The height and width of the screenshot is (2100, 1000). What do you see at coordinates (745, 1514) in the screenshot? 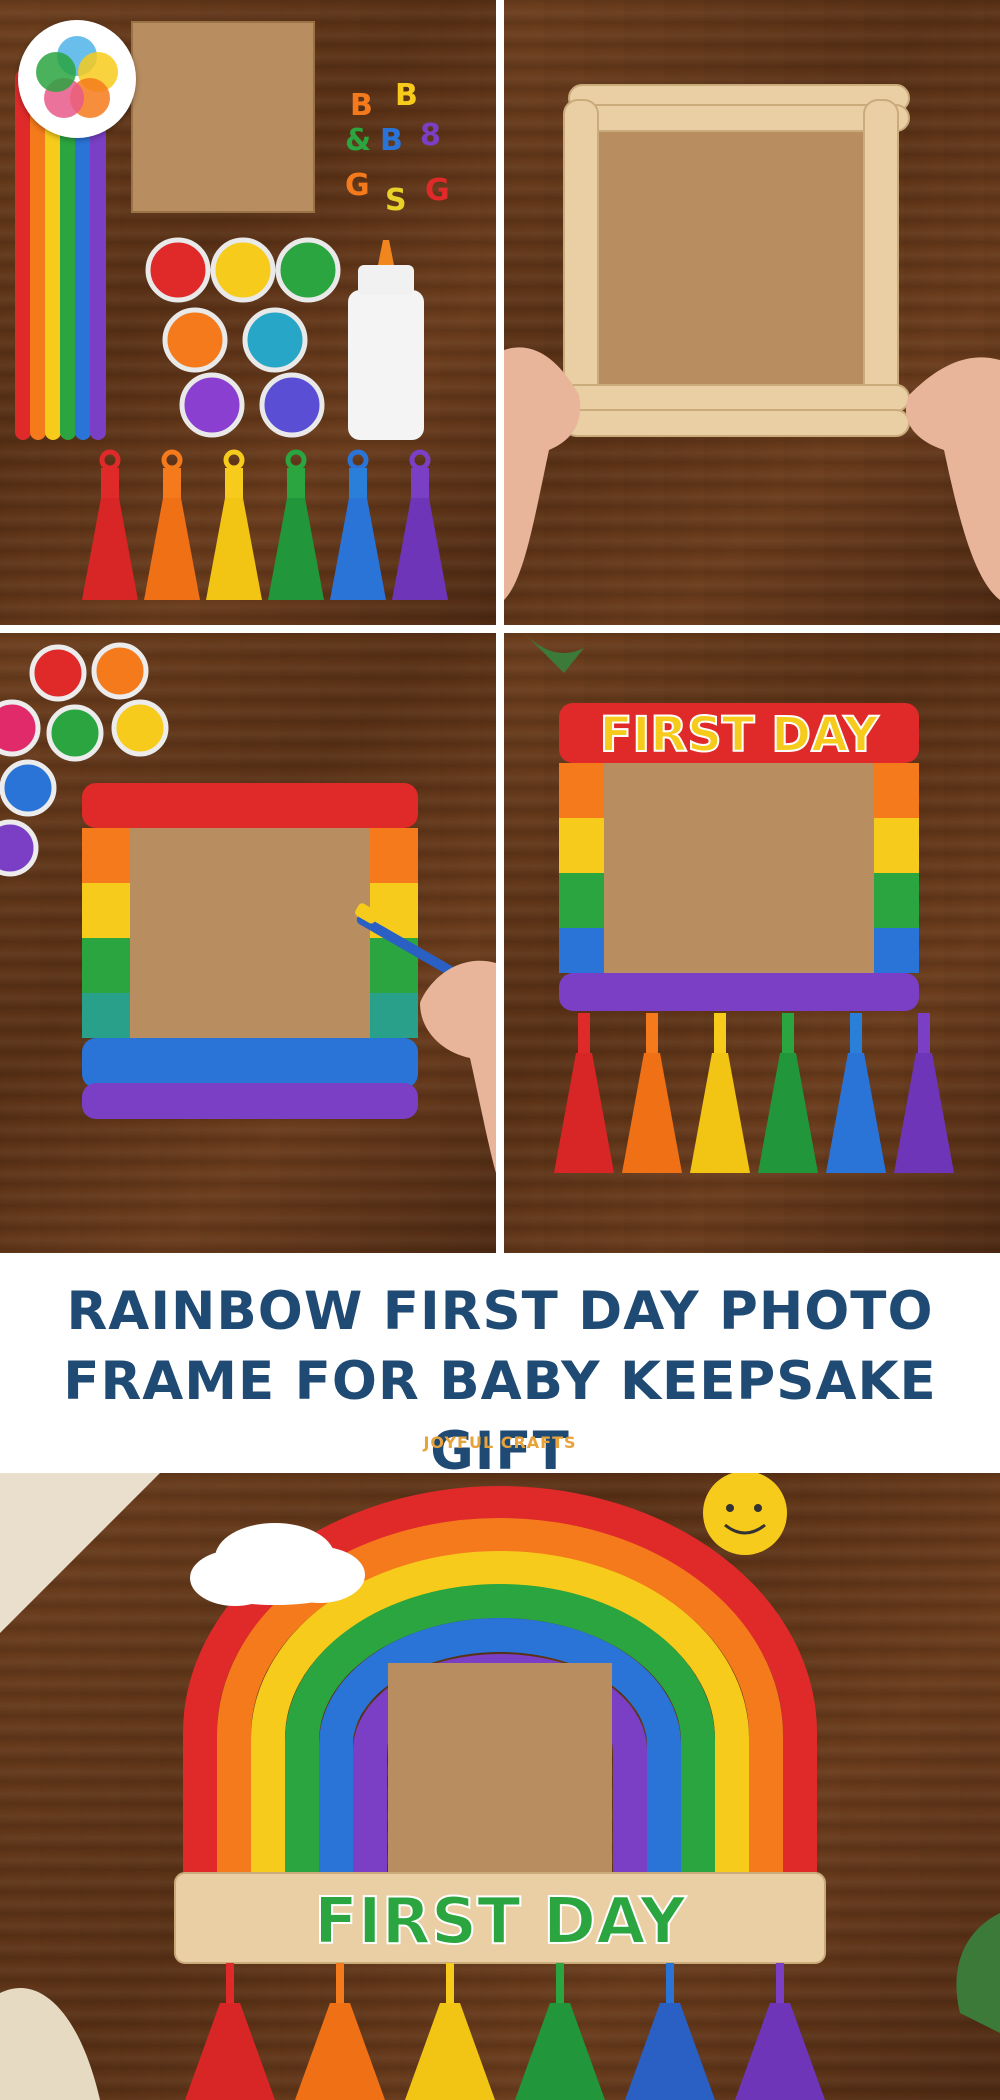
I see `sun-decoration` at bounding box center [745, 1514].